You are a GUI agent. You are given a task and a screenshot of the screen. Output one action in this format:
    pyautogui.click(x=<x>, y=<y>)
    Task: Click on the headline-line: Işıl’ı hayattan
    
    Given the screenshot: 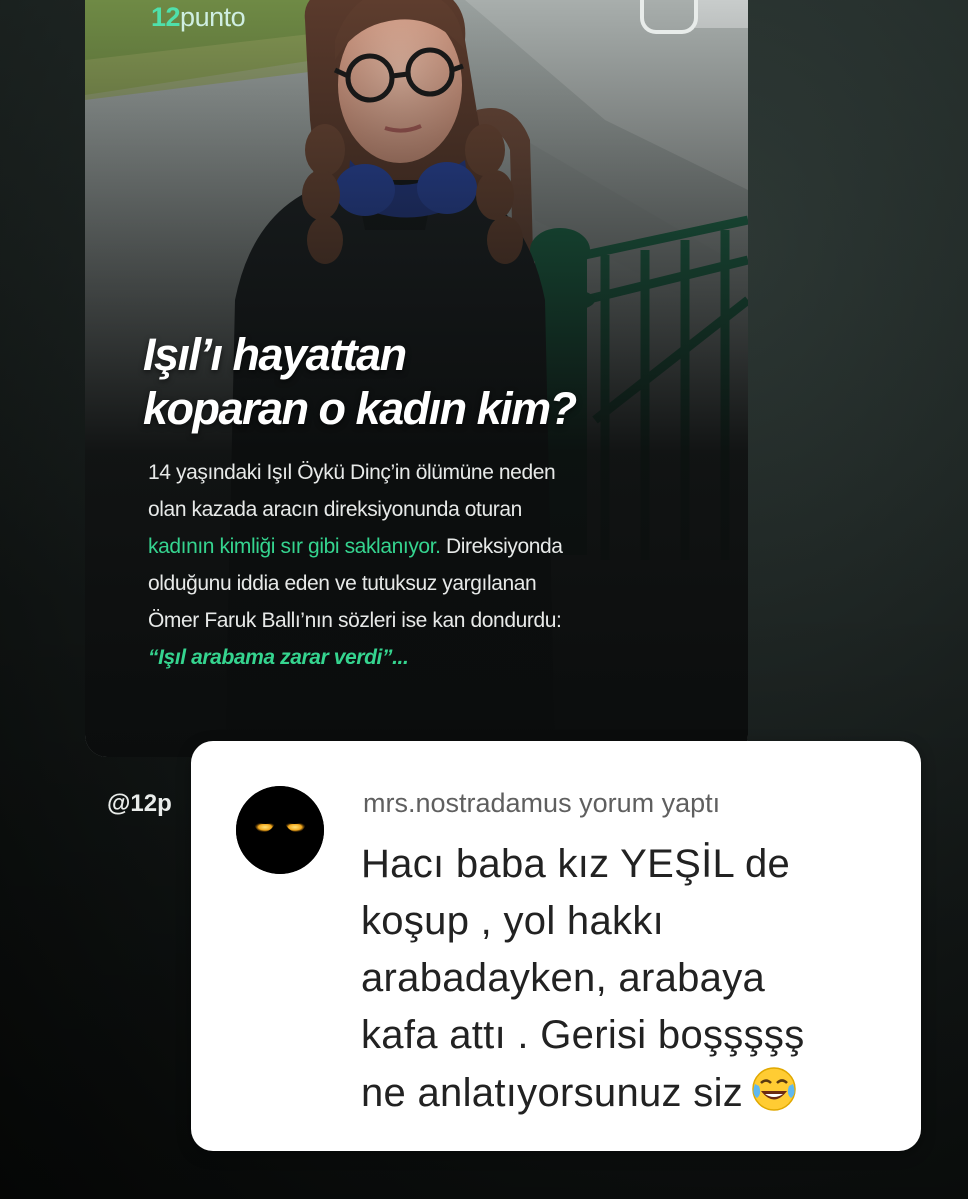 What is the action you would take?
    pyautogui.click(x=275, y=354)
    